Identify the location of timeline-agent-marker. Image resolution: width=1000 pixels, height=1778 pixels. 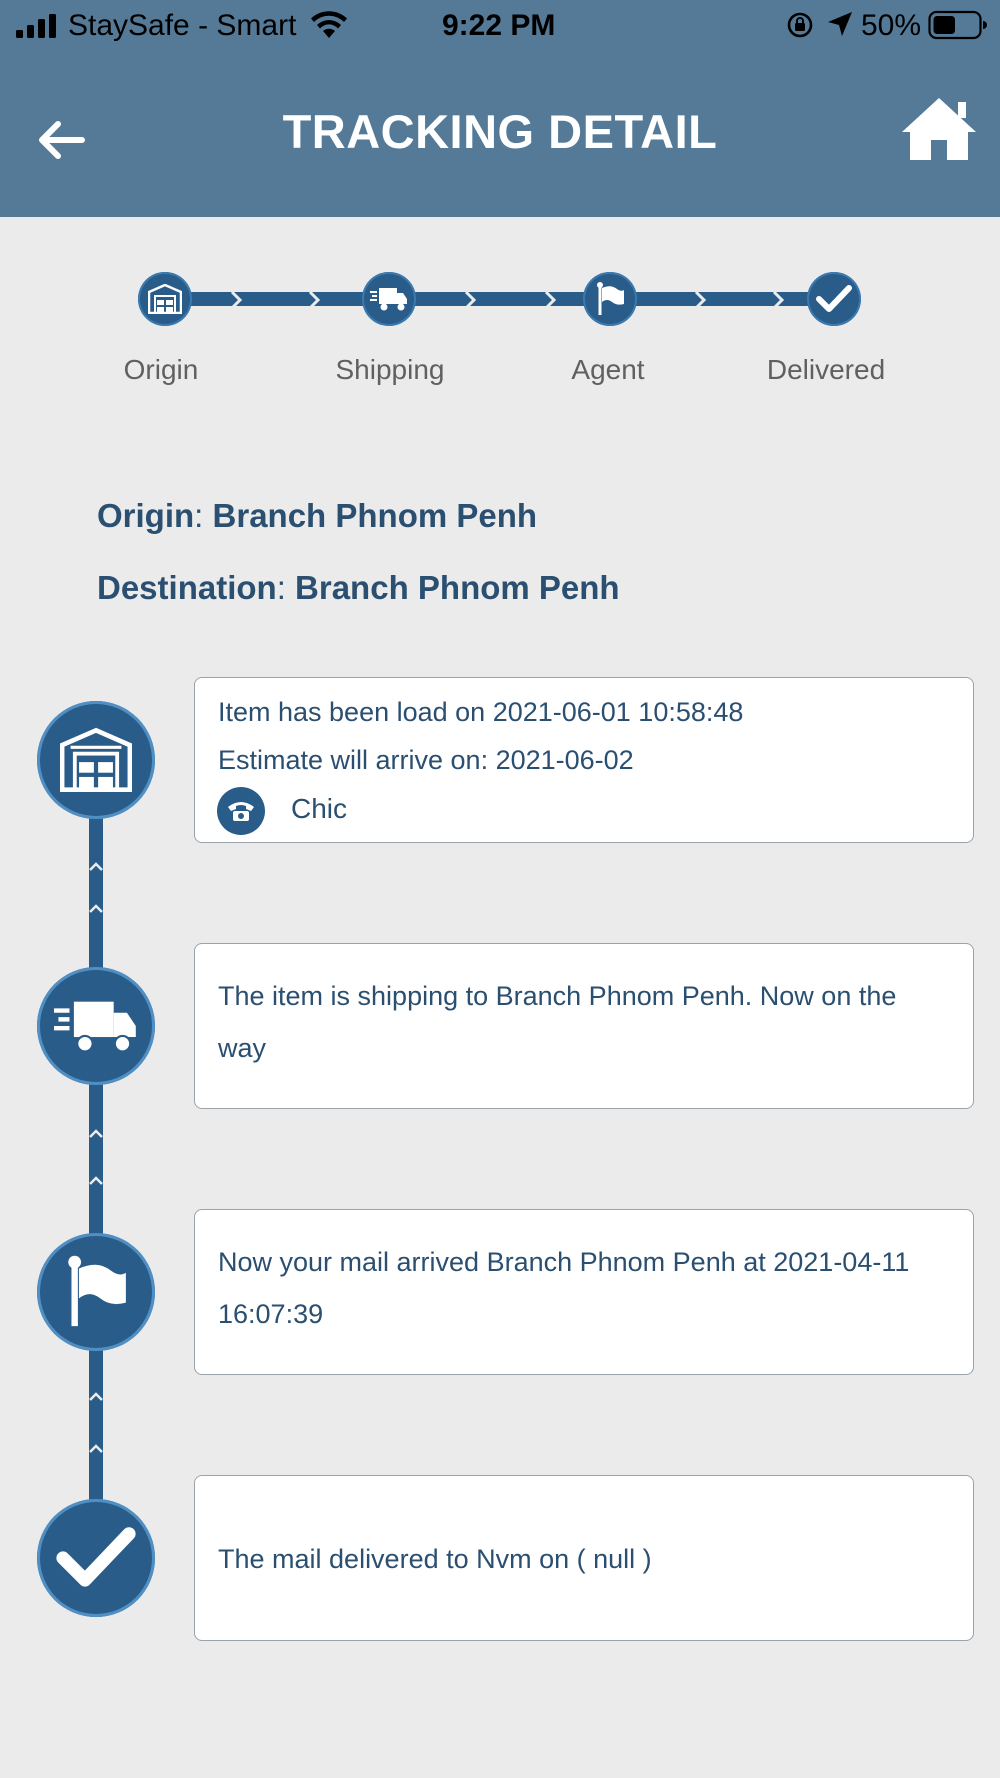
(96, 1292).